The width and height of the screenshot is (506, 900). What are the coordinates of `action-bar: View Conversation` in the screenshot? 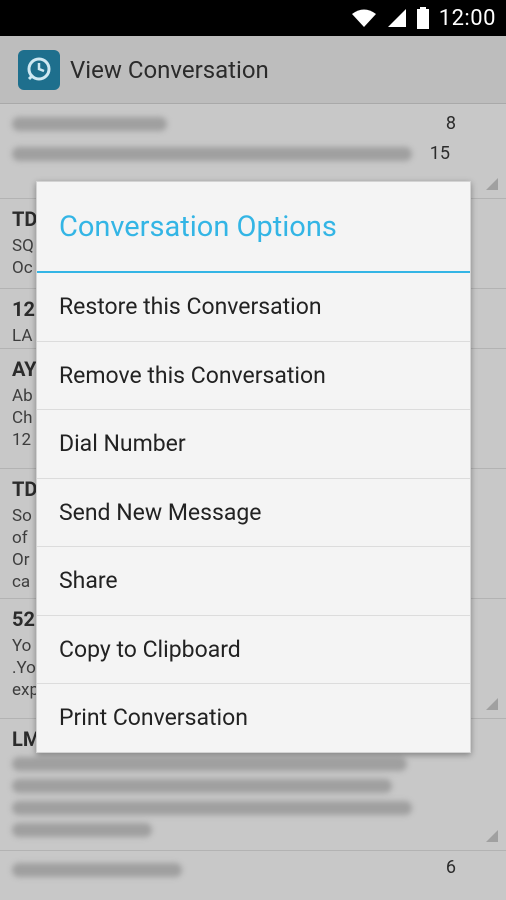 It's located at (253, 70).